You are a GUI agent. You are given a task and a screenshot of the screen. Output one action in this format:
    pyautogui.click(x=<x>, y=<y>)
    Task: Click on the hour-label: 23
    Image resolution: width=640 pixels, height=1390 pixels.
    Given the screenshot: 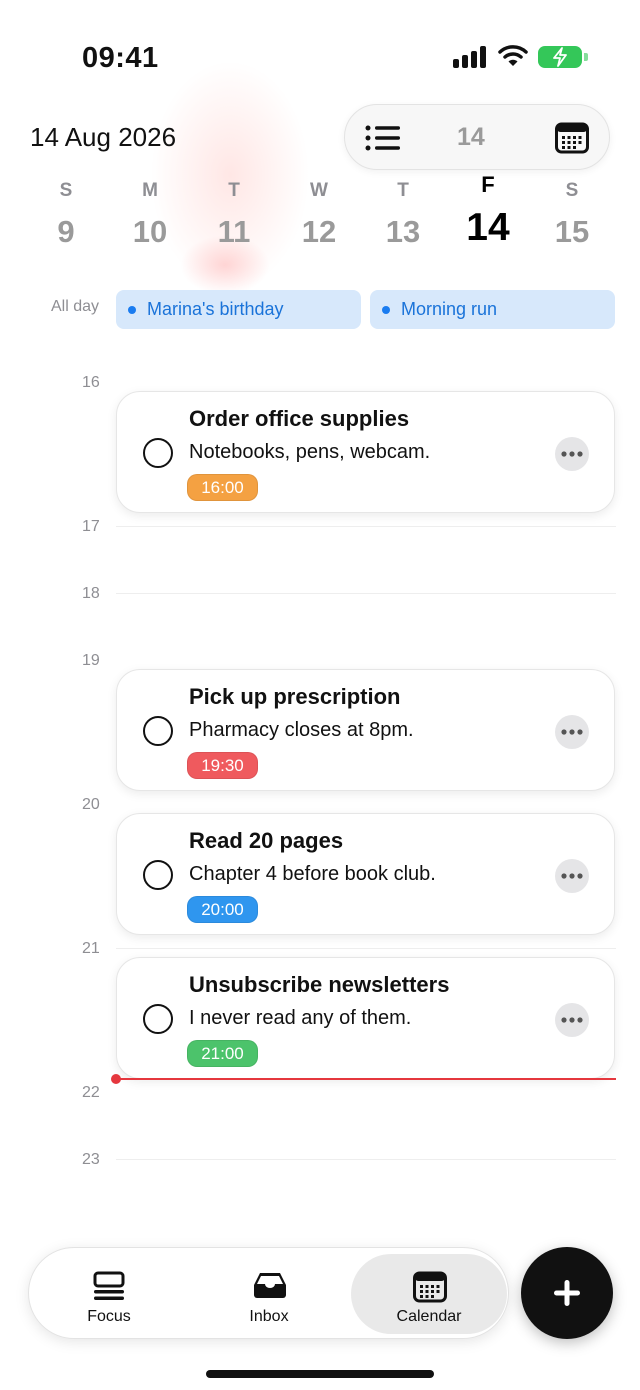 What is the action you would take?
    pyautogui.click(x=91, y=1159)
    